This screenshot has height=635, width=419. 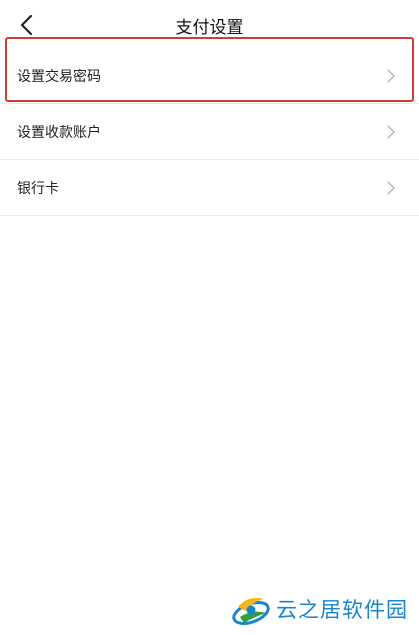 I want to click on header-bar: 支付设置, so click(x=209, y=24).